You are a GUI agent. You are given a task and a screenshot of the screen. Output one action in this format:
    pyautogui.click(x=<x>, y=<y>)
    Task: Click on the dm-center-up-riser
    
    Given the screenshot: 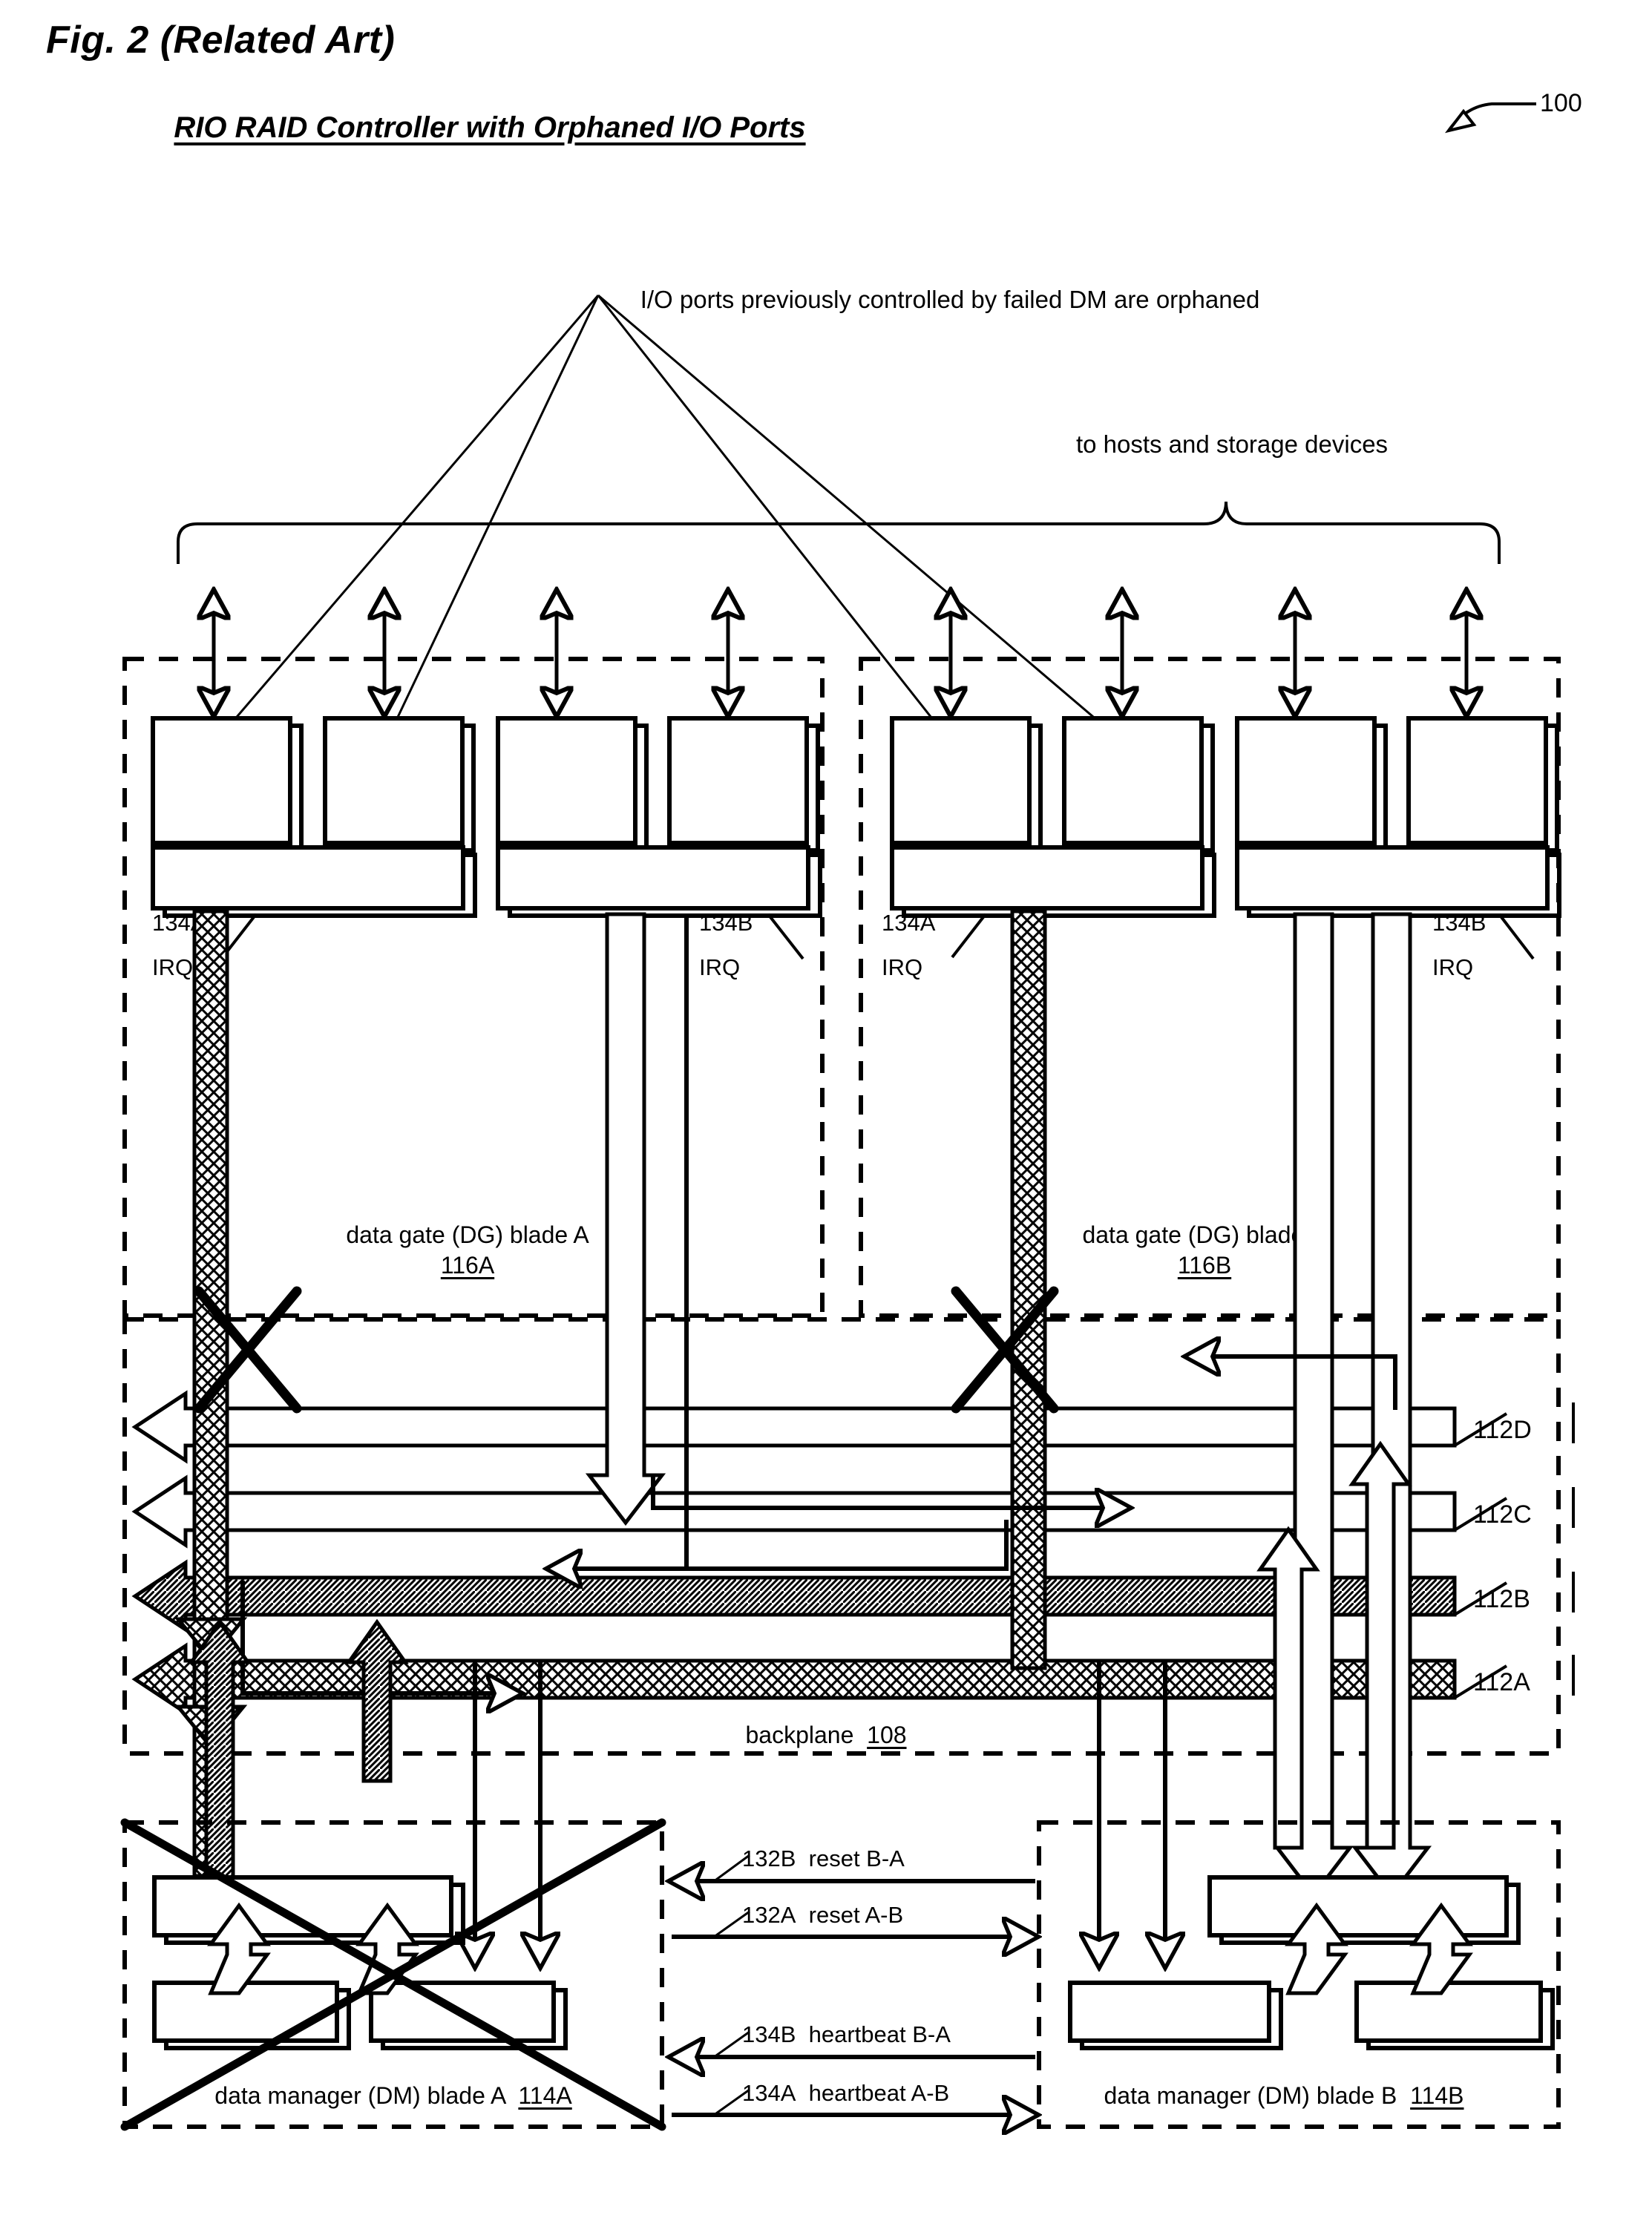 What is the action you would take?
    pyautogui.click(x=377, y=1700)
    